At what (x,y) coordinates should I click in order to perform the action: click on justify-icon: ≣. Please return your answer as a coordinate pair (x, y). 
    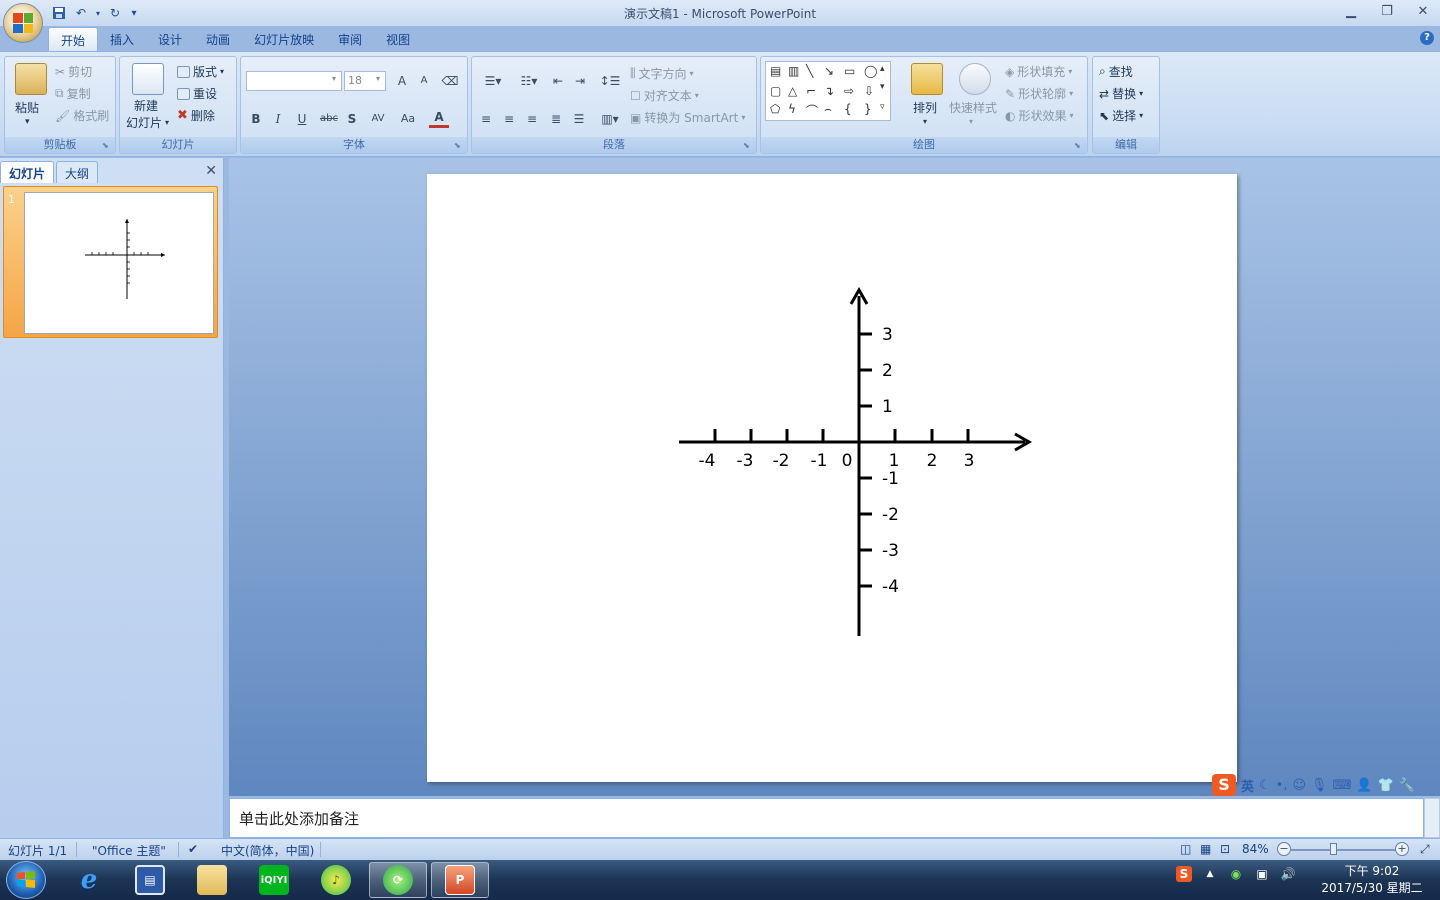
    Looking at the image, I should click on (556, 119).